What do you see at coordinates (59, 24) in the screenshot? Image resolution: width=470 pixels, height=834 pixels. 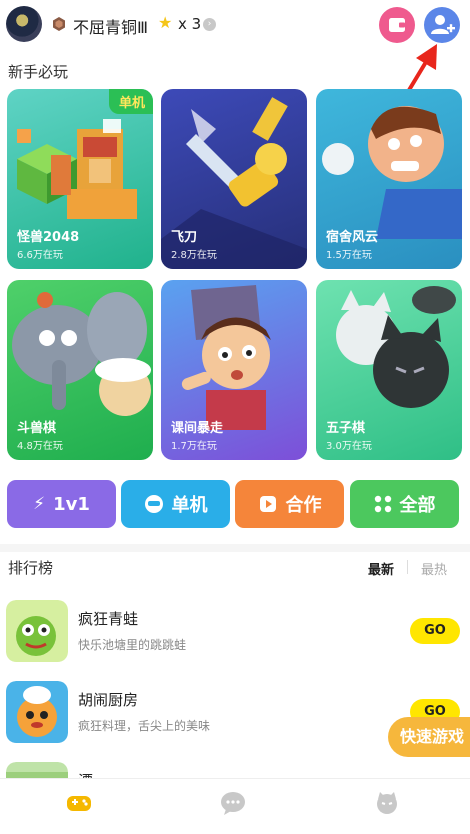 I see `rank-badge-icon` at bounding box center [59, 24].